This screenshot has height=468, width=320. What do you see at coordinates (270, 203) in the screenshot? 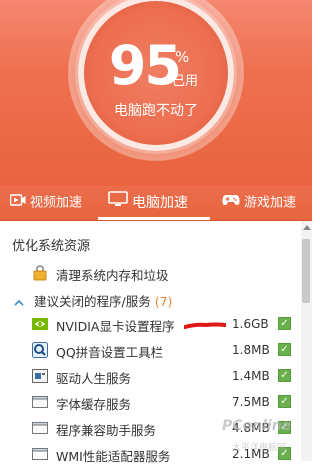
I see `tab-game-label: 游戏加速` at bounding box center [270, 203].